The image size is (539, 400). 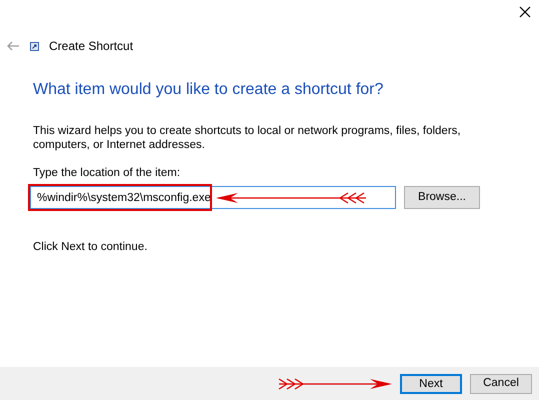 I want to click on instruction-text: Click Next to continue., so click(x=90, y=247).